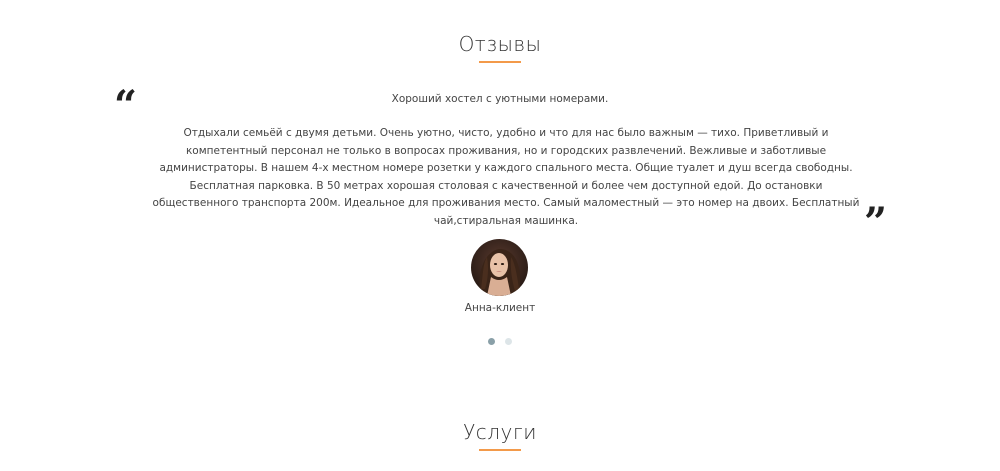 Image resolution: width=1000 pixels, height=471 pixels. What do you see at coordinates (500, 341) in the screenshot?
I see `carousel-pagination` at bounding box center [500, 341].